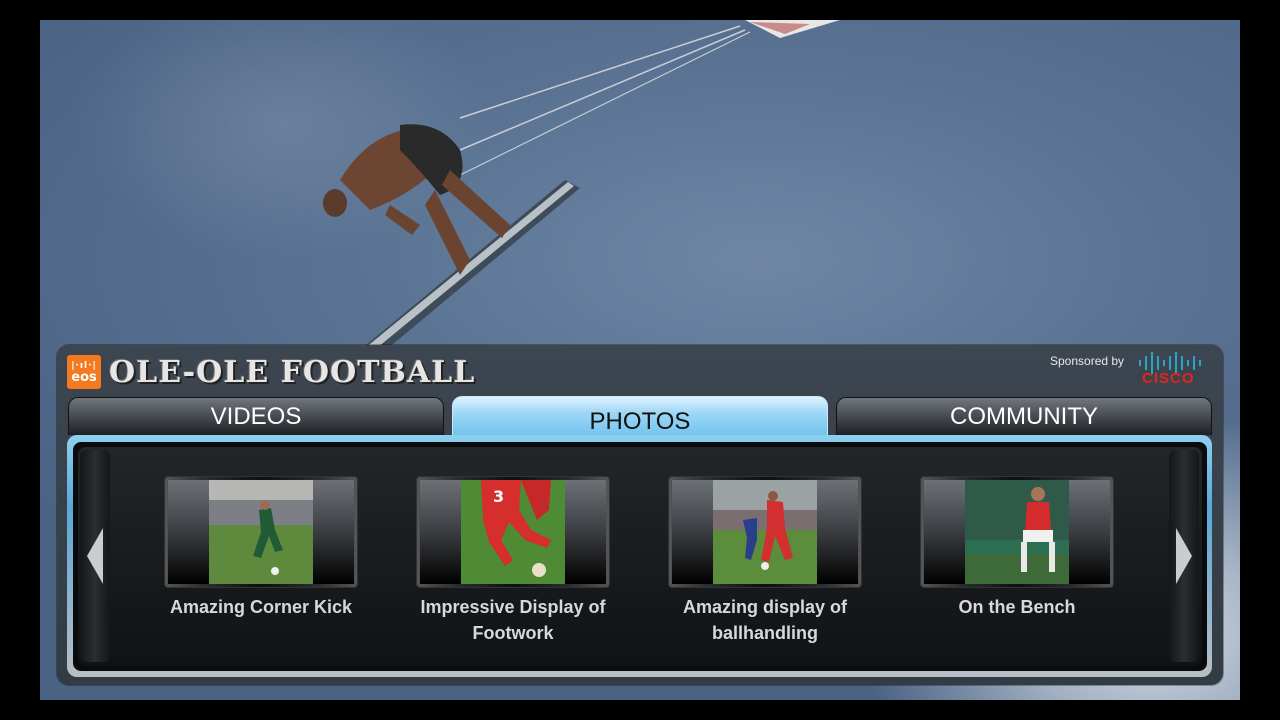 Image resolution: width=1280 pixels, height=720 pixels. What do you see at coordinates (84, 377) in the screenshot?
I see `eos-logo-text: eos` at bounding box center [84, 377].